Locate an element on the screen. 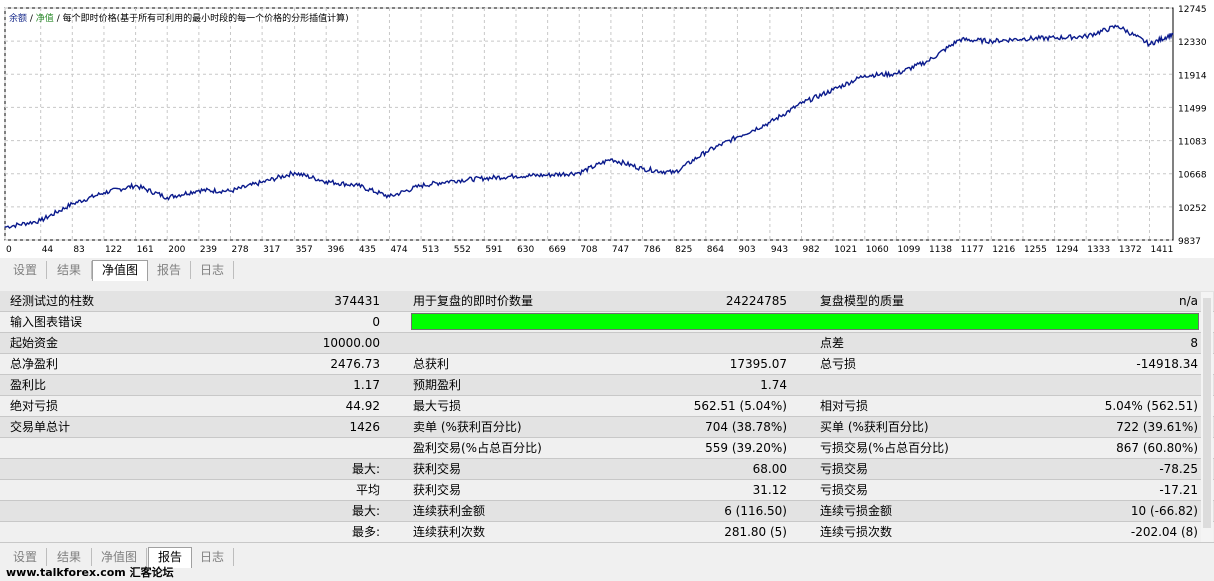 This screenshot has height=581, width=1214. y-tick-label: 11083 is located at coordinates (1192, 143).